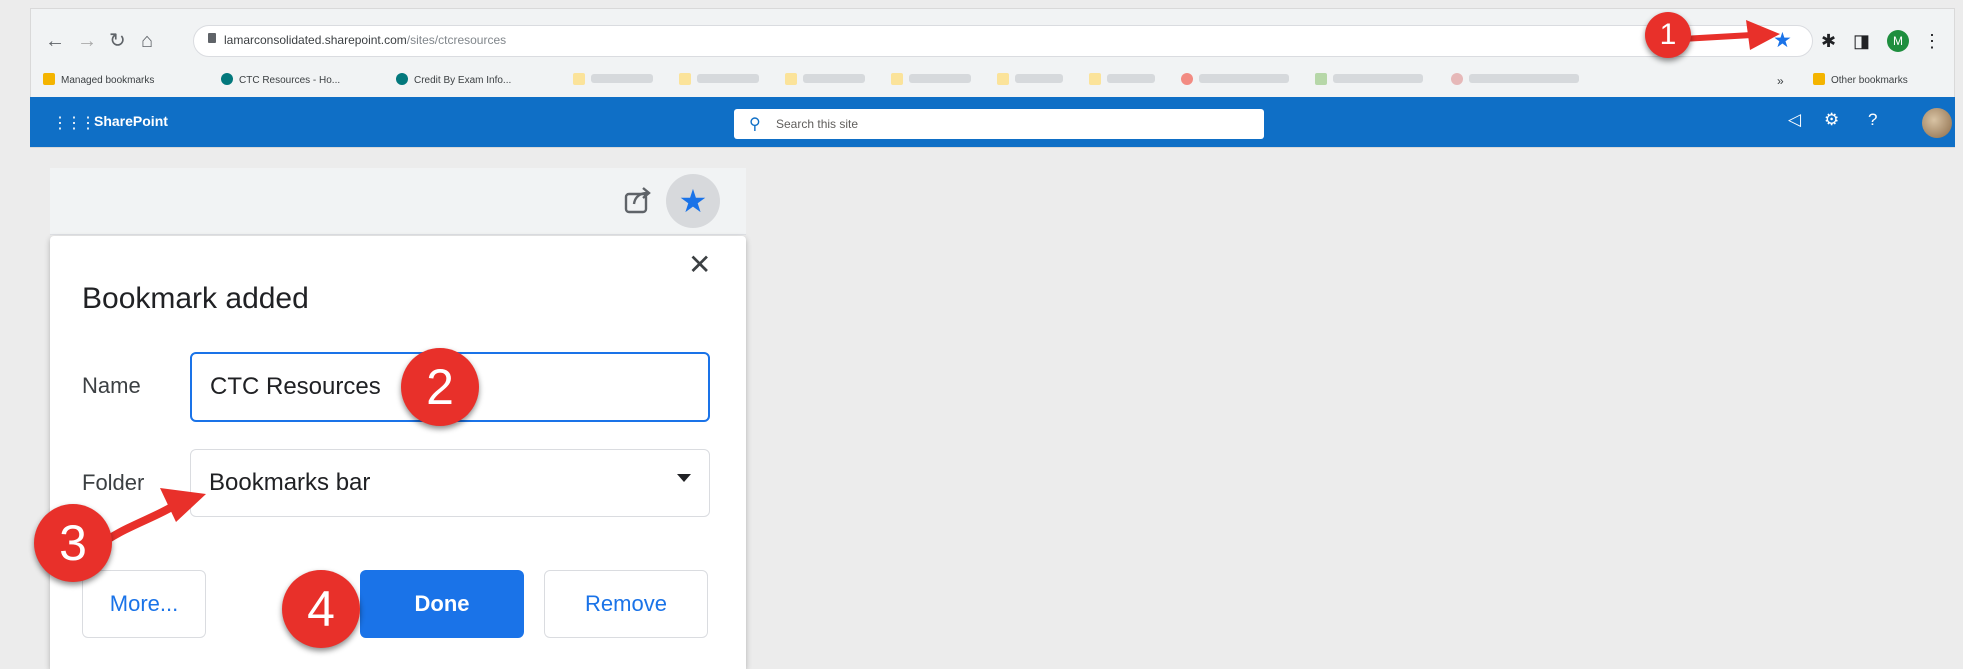 The width and height of the screenshot is (1963, 669). What do you see at coordinates (111, 385) in the screenshot?
I see `name-label: Name` at bounding box center [111, 385].